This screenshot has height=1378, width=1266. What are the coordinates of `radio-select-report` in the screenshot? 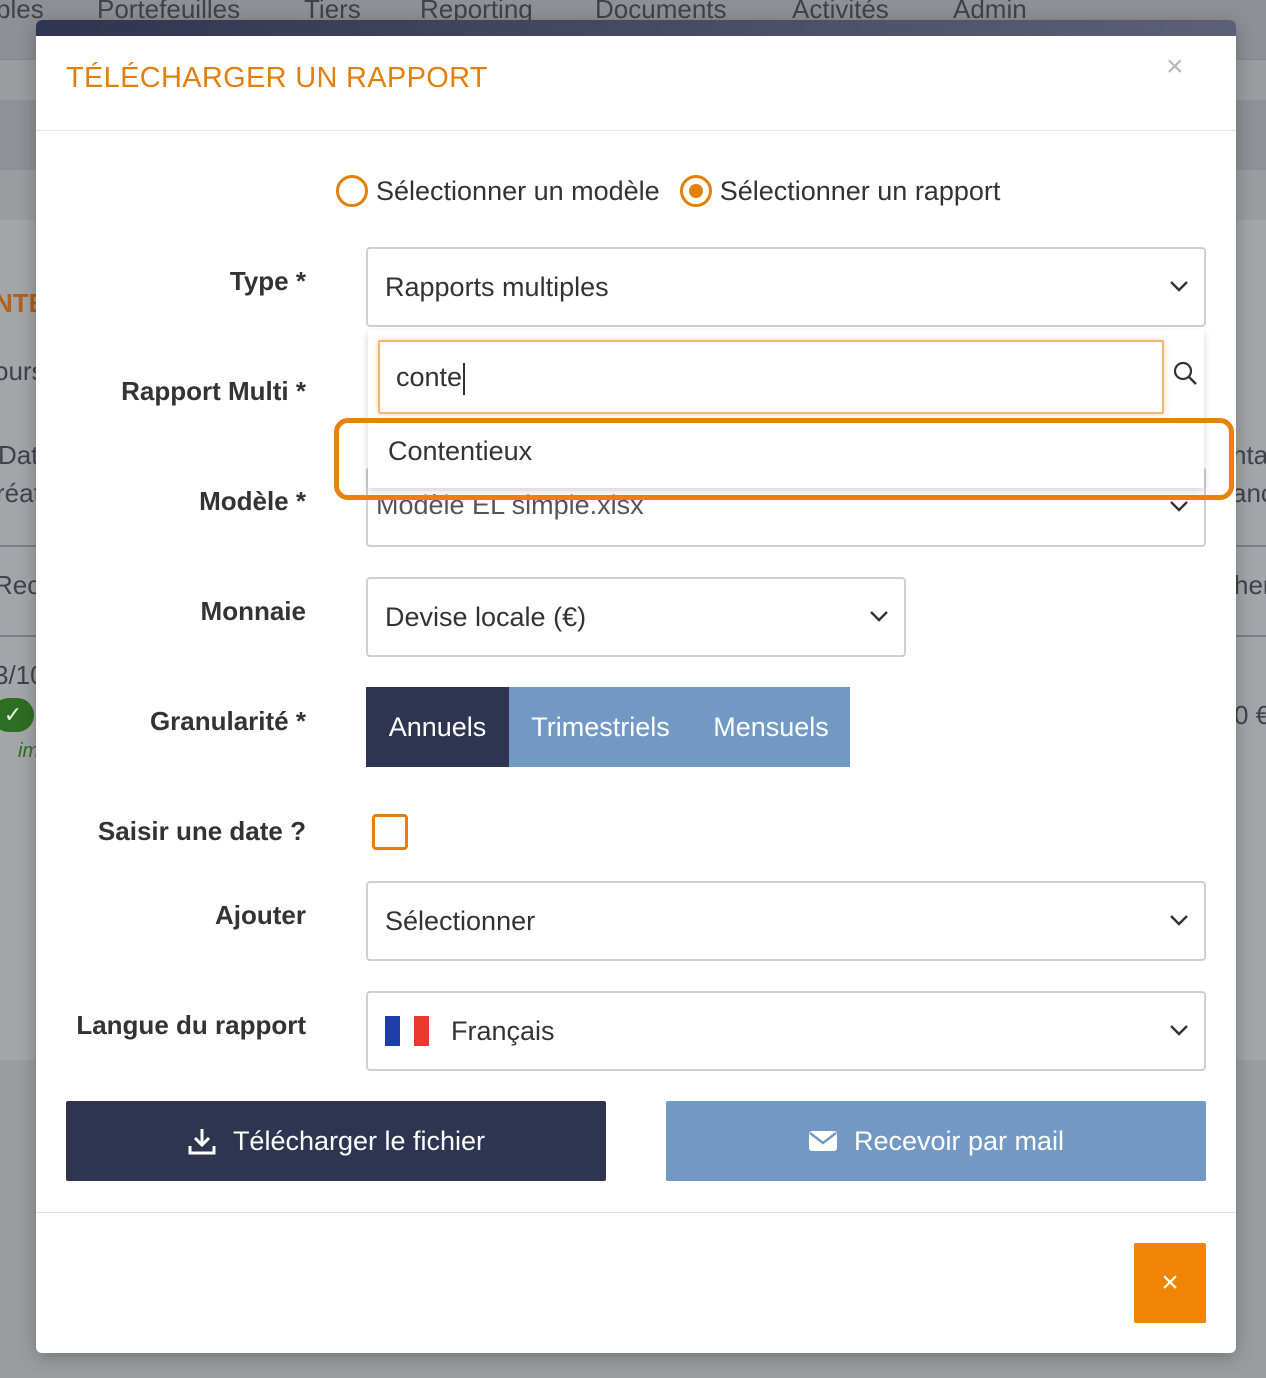 It's located at (695, 191).